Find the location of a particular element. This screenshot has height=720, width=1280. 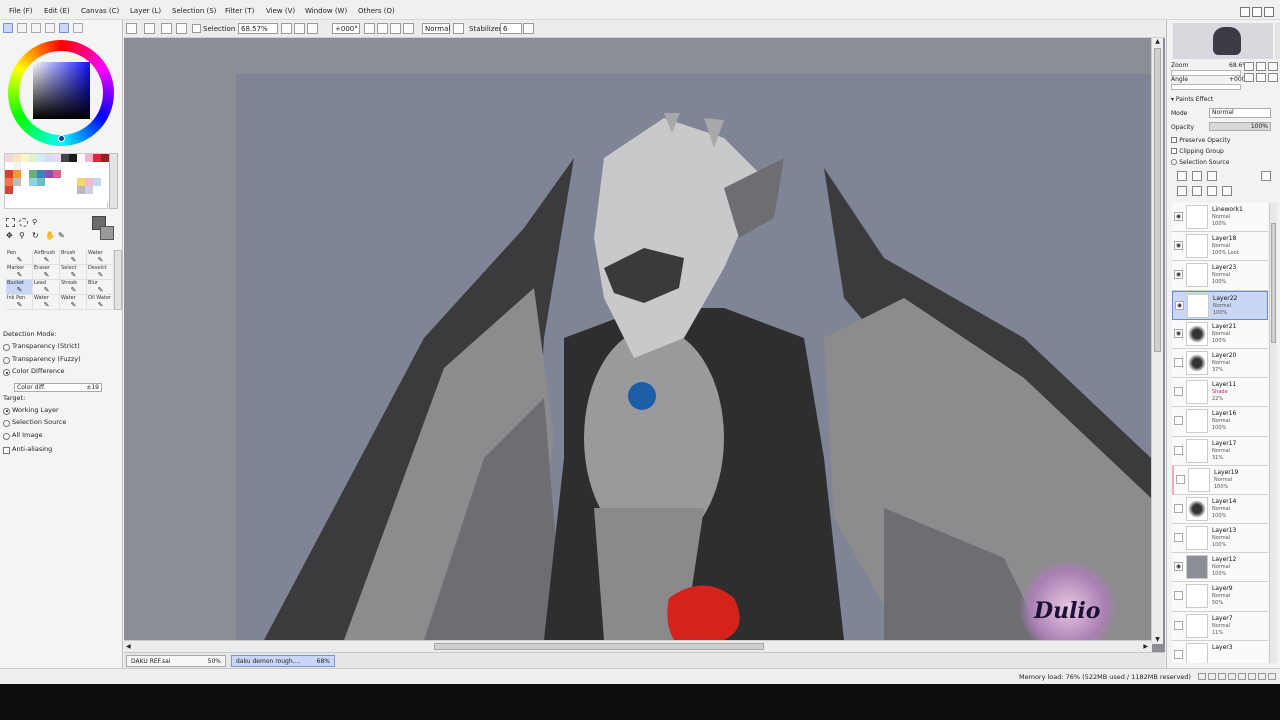

layer-row: Layer19 Normal 100% is located at coordinates (1220, 480).